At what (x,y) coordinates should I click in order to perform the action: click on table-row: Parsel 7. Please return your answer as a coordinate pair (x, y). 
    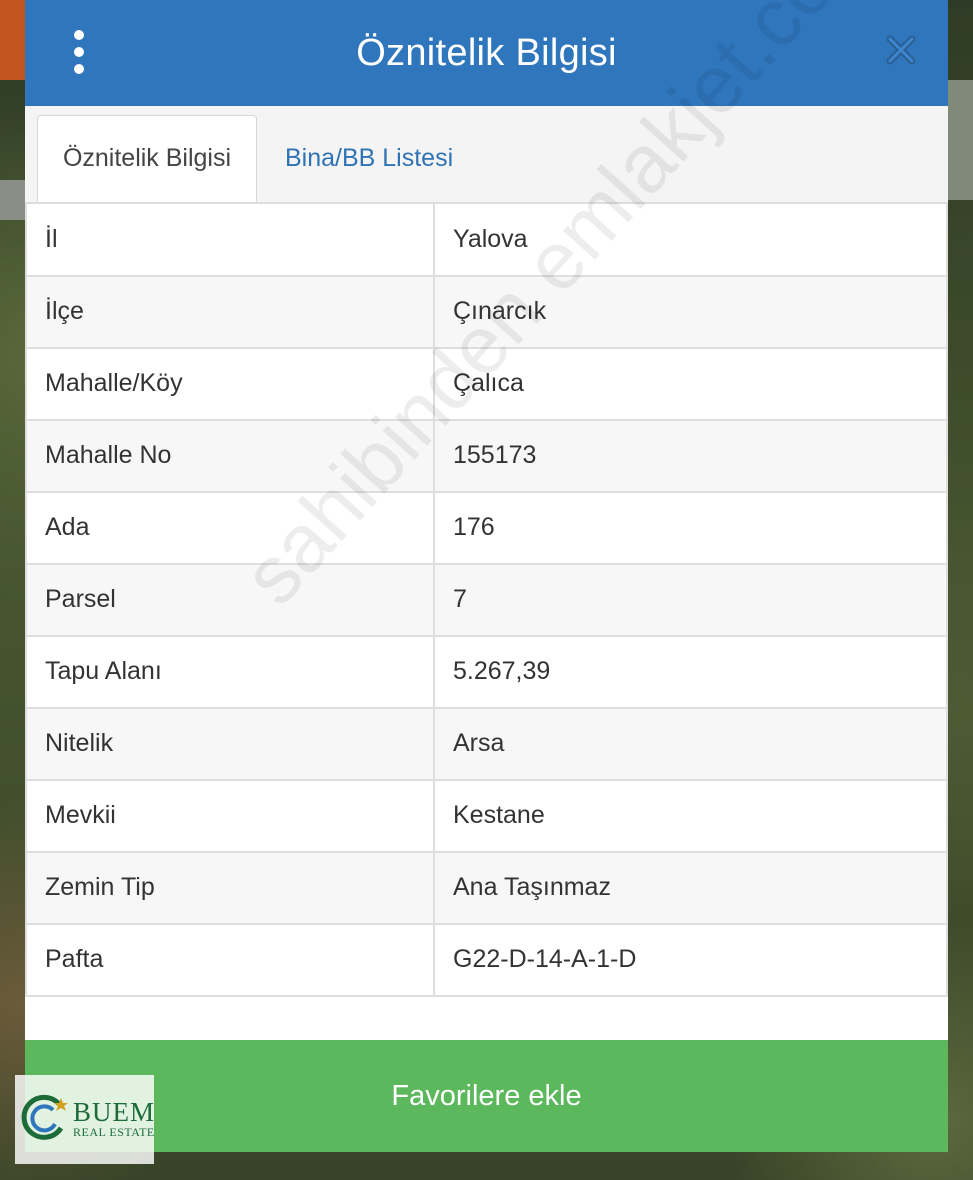
    Looking at the image, I should click on (486, 599).